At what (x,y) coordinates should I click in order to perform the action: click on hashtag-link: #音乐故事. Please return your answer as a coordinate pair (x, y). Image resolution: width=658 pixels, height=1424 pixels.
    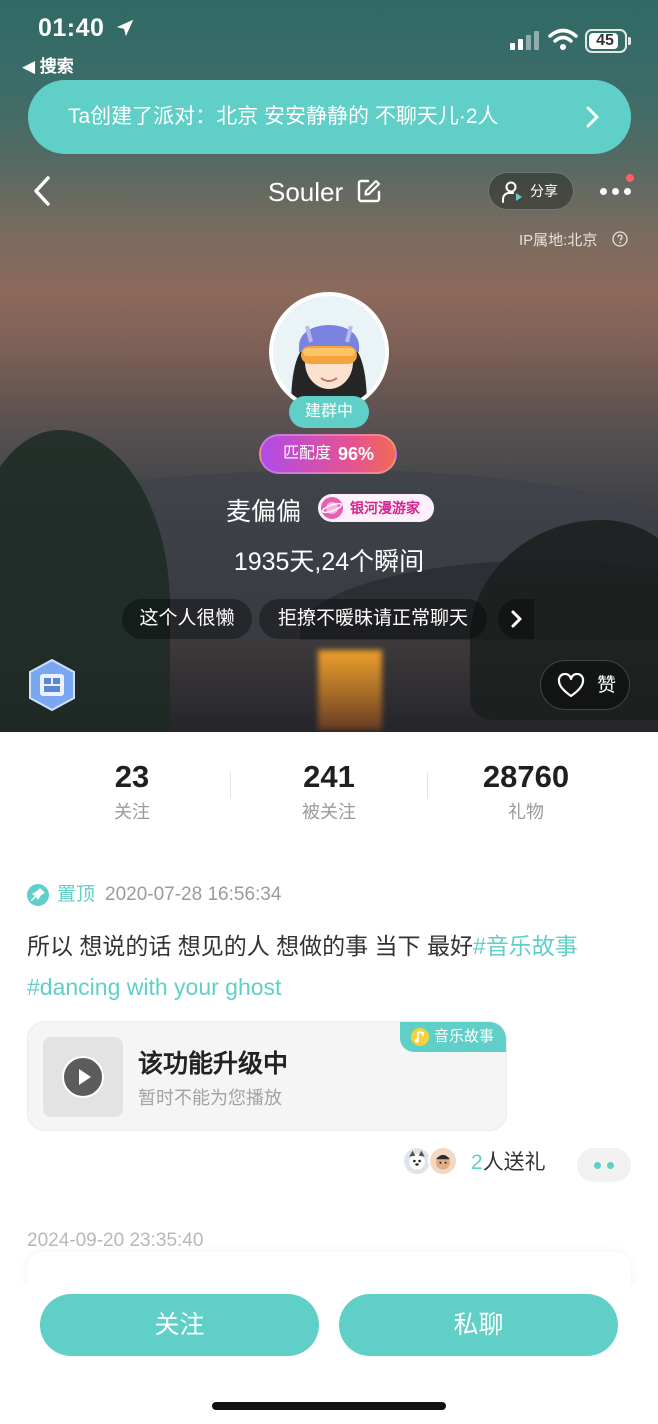
    Looking at the image, I should click on (525, 946).